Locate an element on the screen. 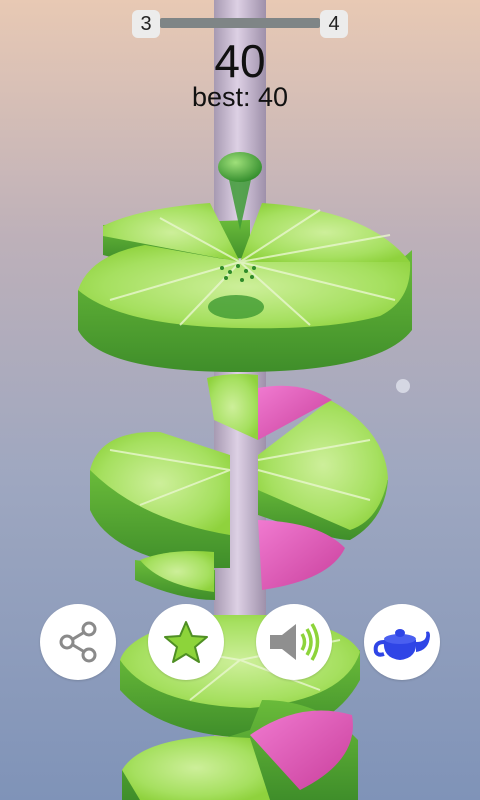  floating-particle is located at coordinates (403, 386).